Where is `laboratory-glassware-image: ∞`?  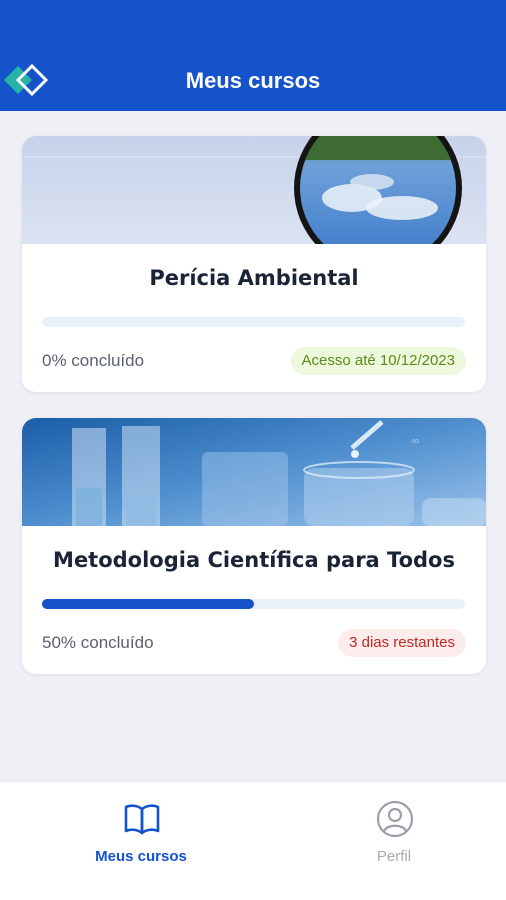
laboratory-glassware-image: ∞ is located at coordinates (254, 472).